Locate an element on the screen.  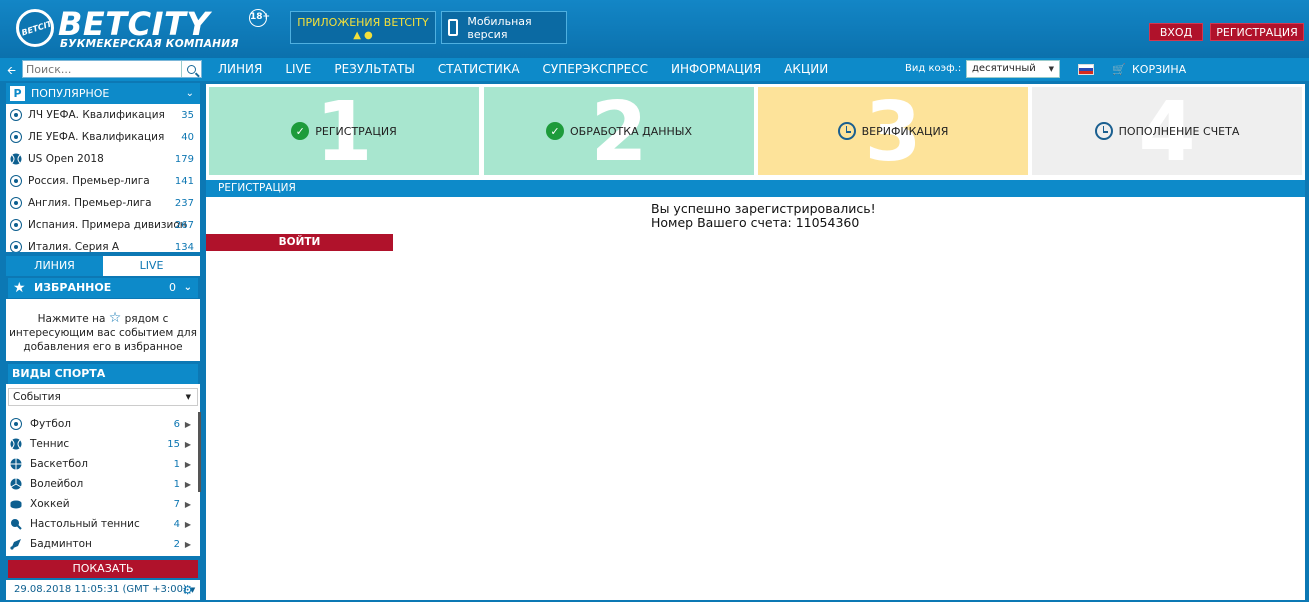
sport-item: Бадминтон 2 ▶ is located at coordinates (103, 544).